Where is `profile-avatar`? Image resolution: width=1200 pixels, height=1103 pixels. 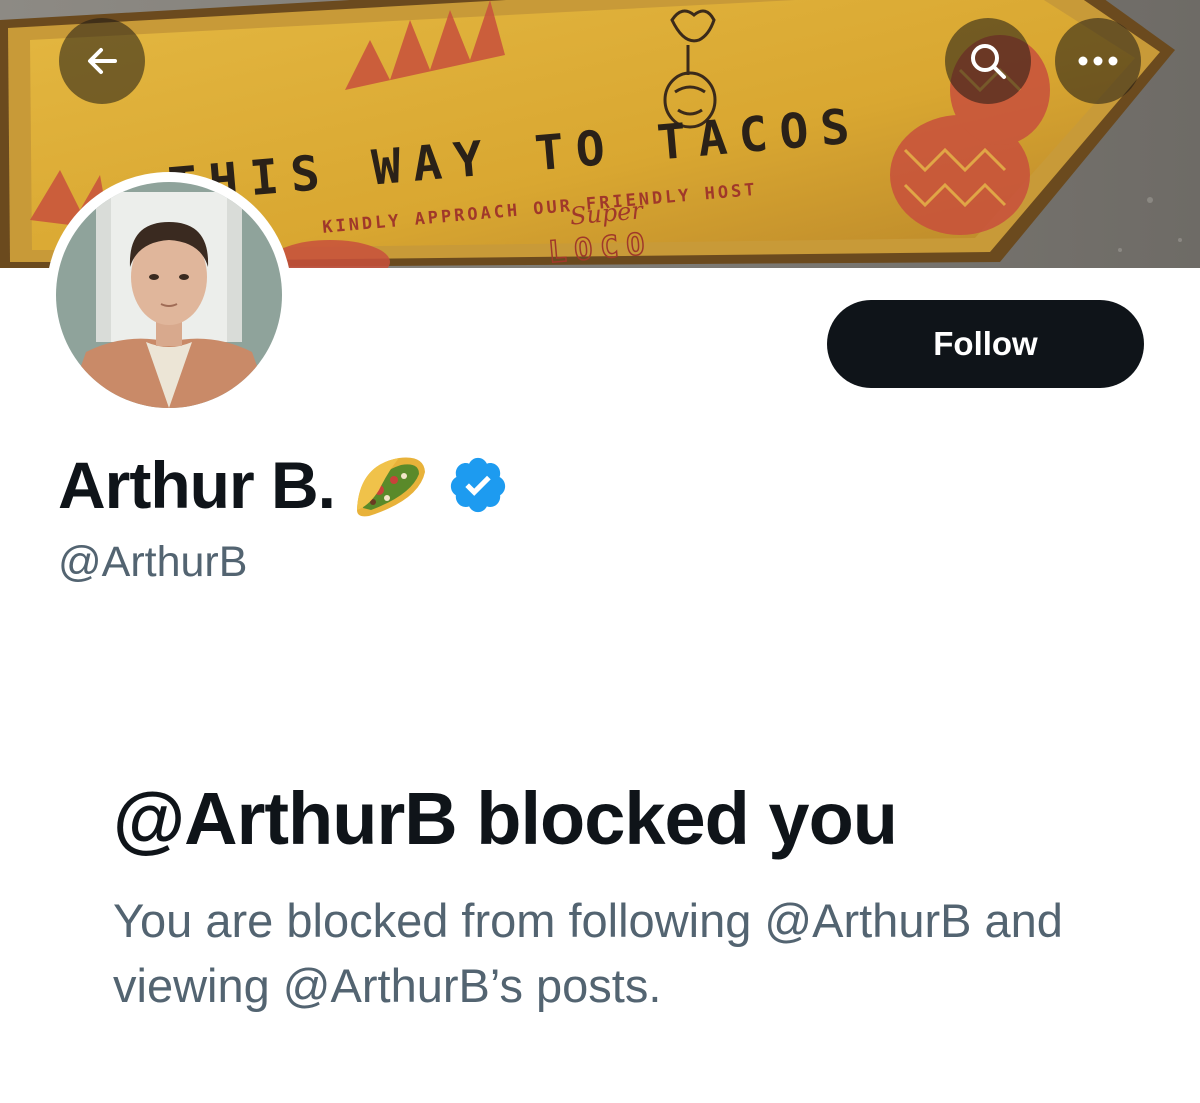
profile-avatar is located at coordinates (169, 295).